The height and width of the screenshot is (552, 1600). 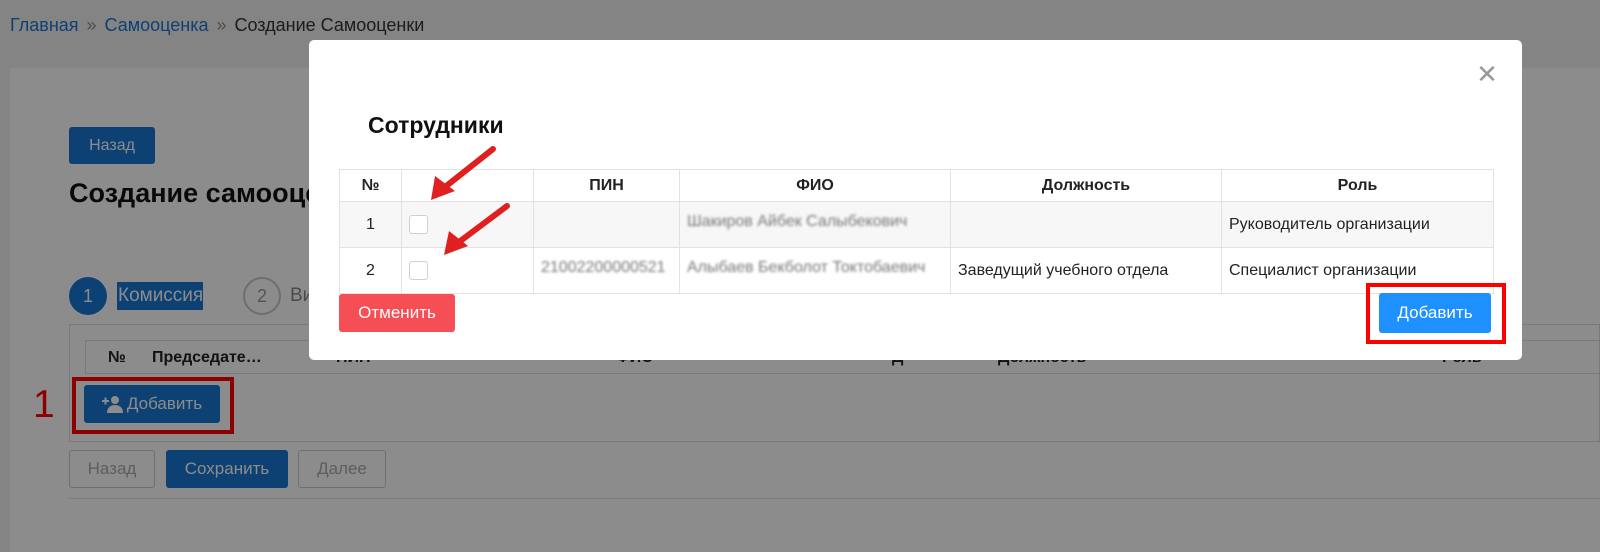 I want to click on column-header: ПИН, so click(x=606, y=185).